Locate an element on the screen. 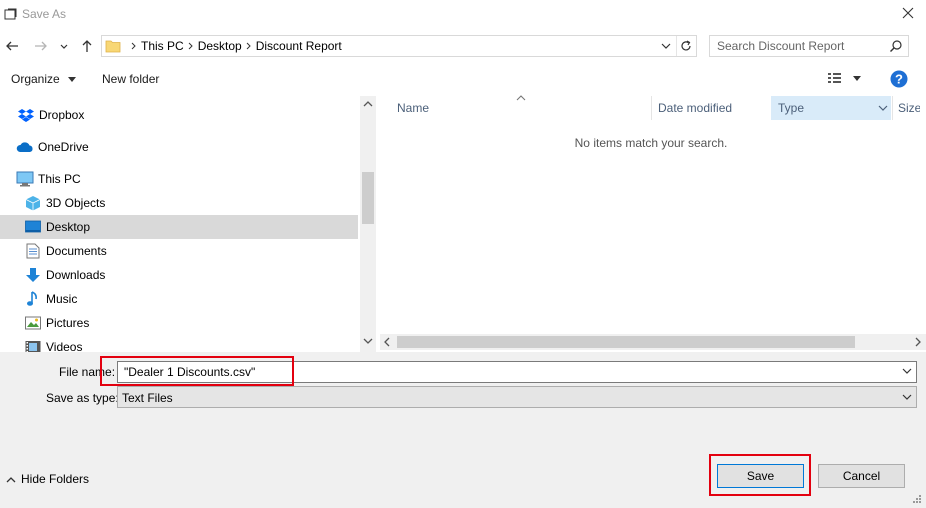  column-header-label: Date modified is located at coordinates (695, 108).